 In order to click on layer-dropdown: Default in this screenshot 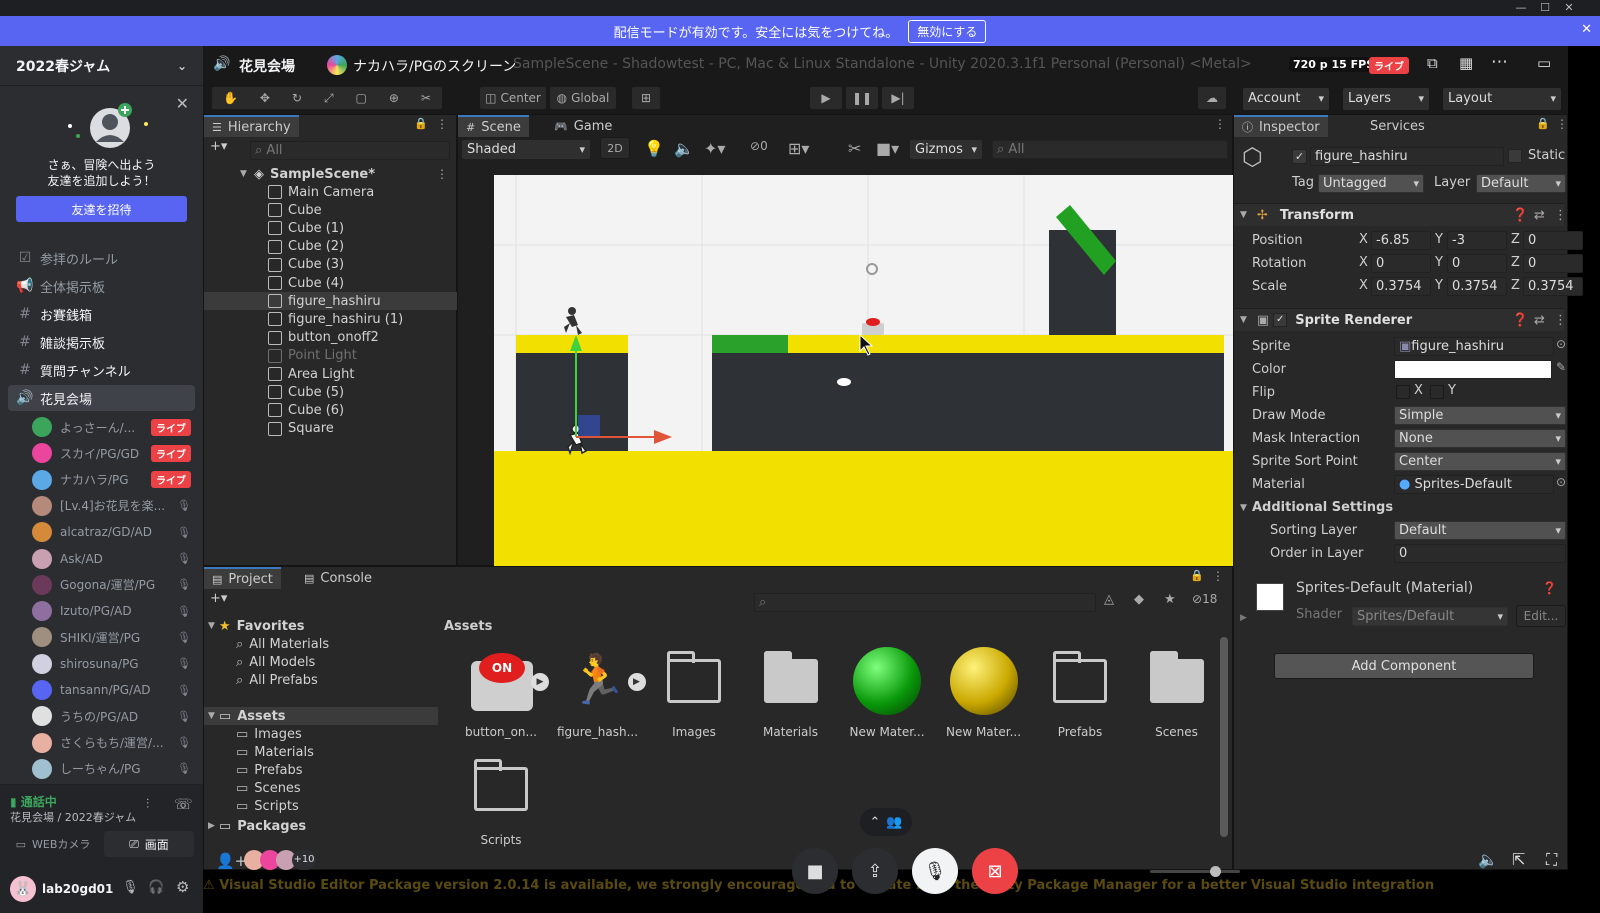, I will do `click(1521, 183)`.